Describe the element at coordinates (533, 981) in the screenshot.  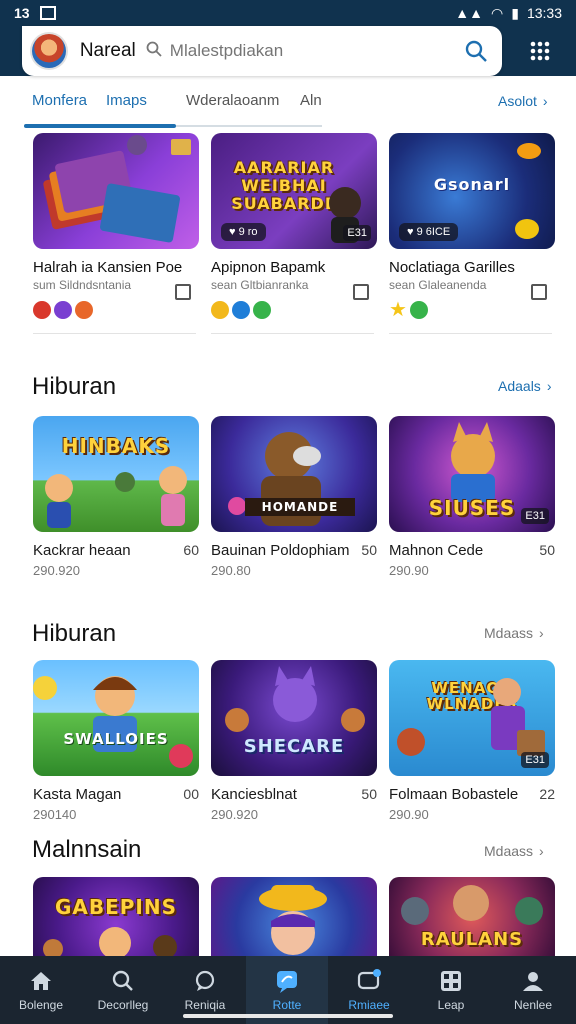
I see `profile-icon` at that location.